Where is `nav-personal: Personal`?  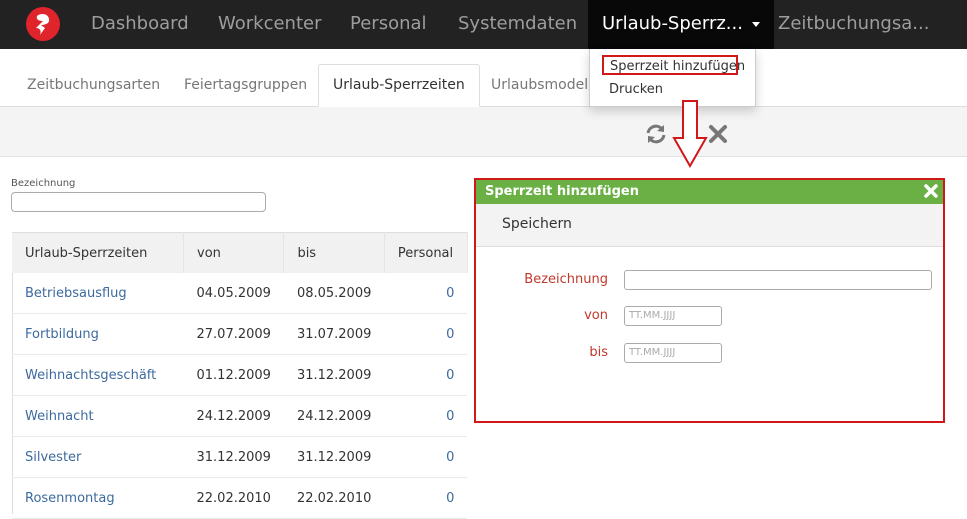
nav-personal: Personal is located at coordinates (388, 24).